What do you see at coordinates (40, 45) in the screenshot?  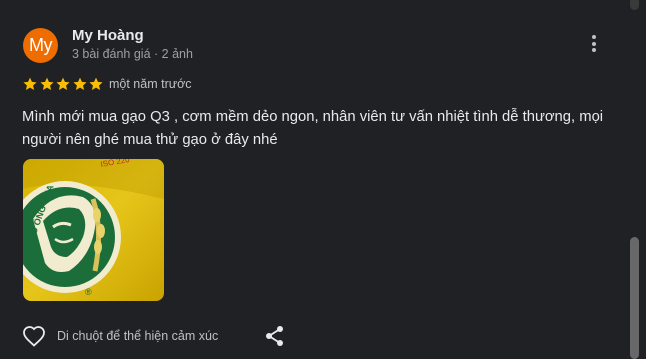 I see `avatar: My` at bounding box center [40, 45].